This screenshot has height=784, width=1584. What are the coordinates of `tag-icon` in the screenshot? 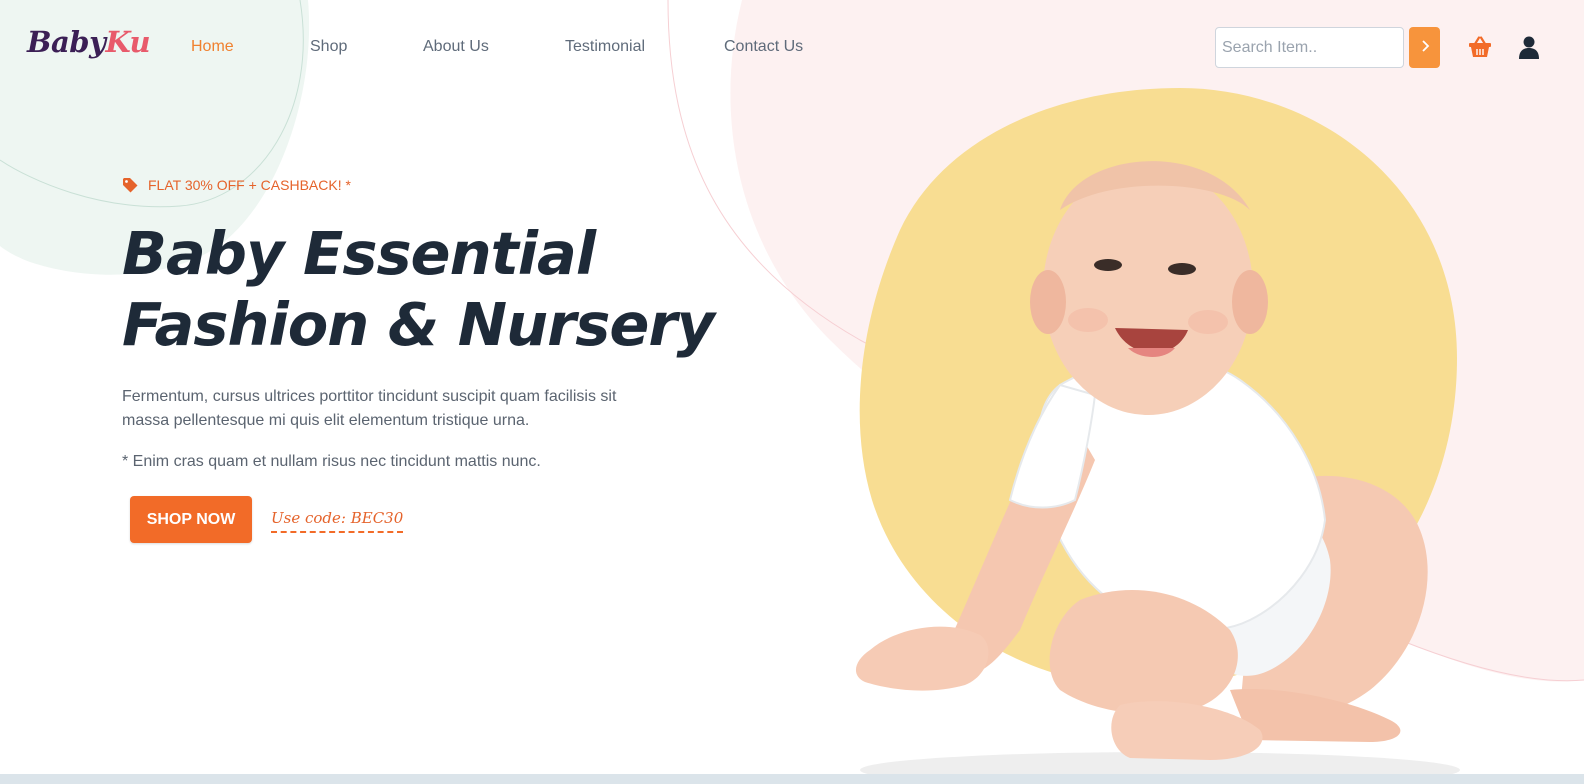 It's located at (130, 185).